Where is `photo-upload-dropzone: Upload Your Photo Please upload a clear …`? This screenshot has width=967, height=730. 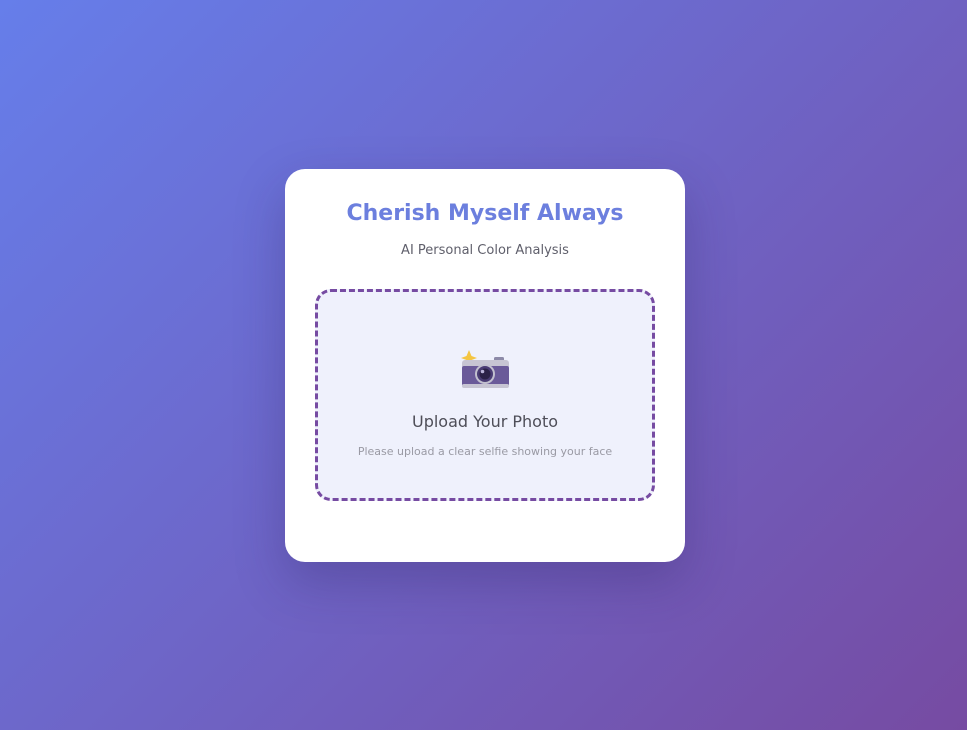 photo-upload-dropzone: Upload Your Photo Please upload a clear … is located at coordinates (485, 395).